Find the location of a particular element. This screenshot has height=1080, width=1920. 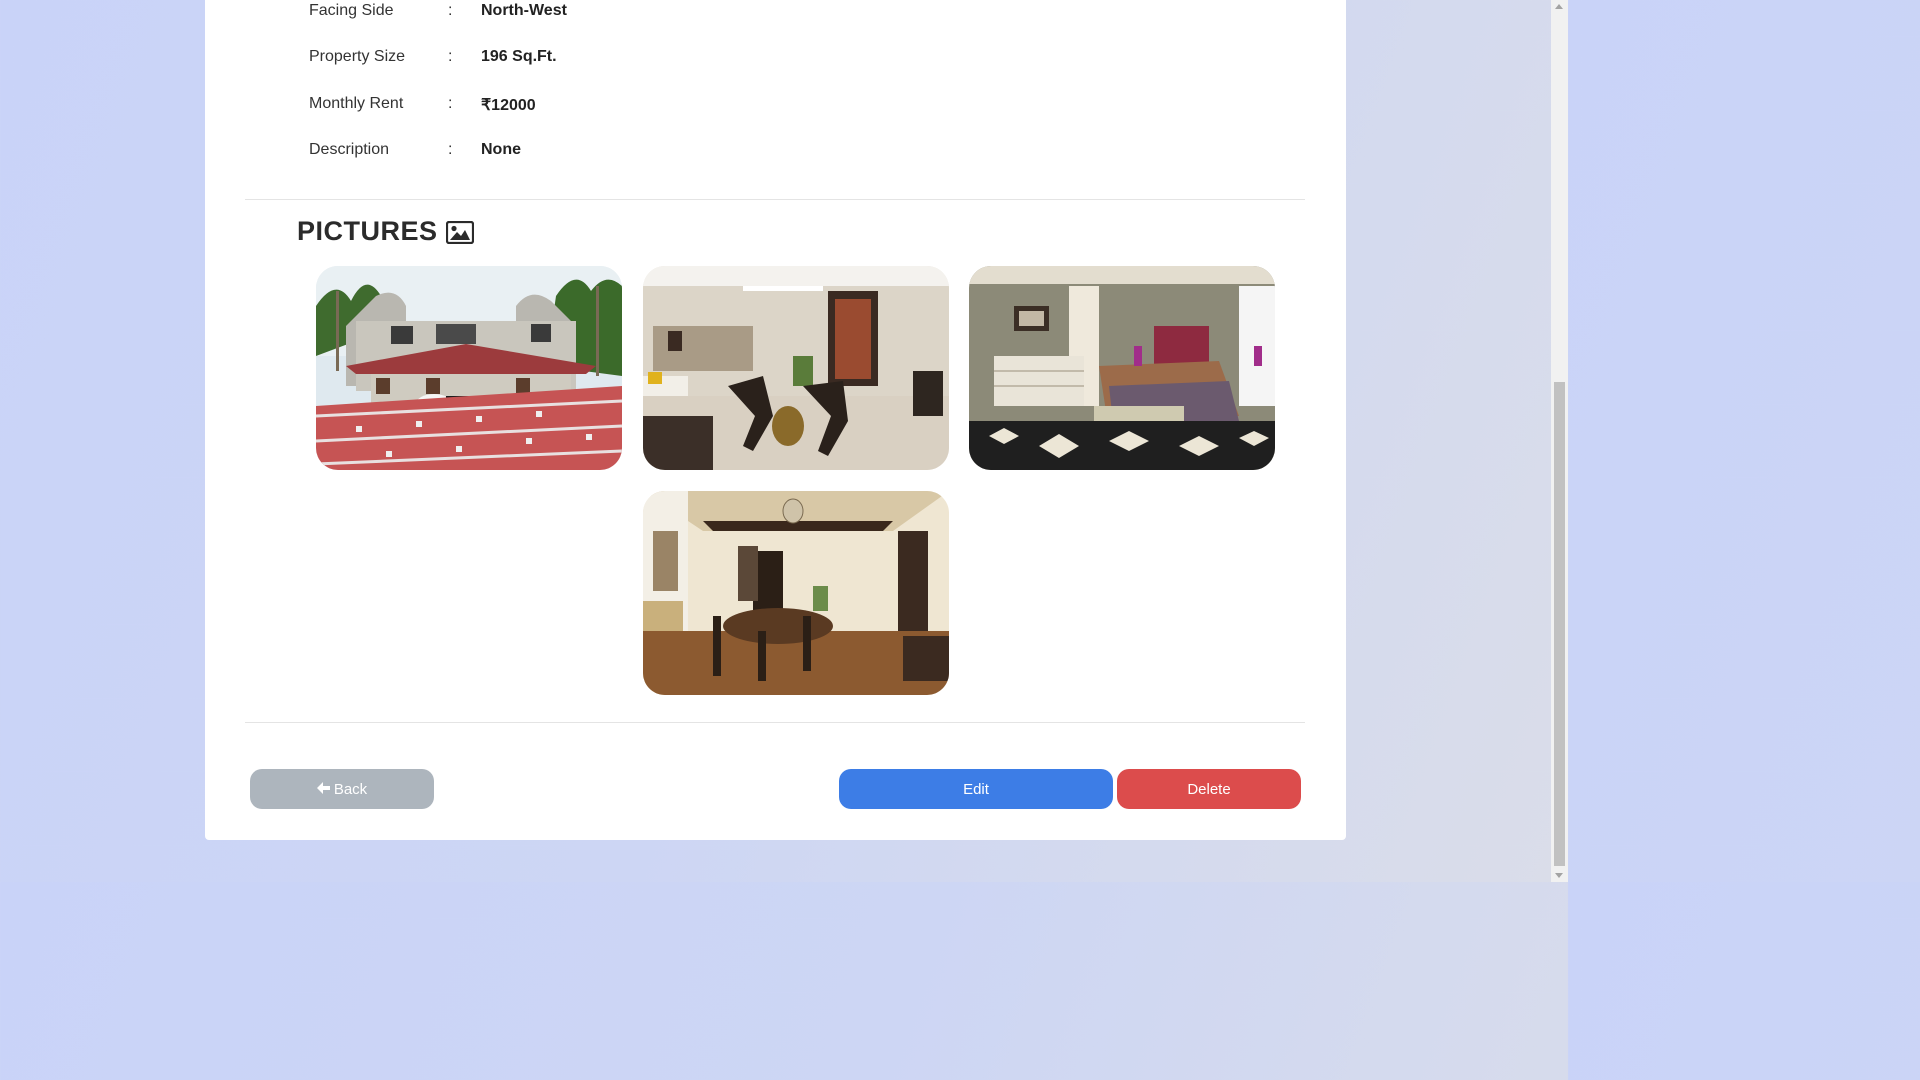

bedroom-photo is located at coordinates (1122, 368).